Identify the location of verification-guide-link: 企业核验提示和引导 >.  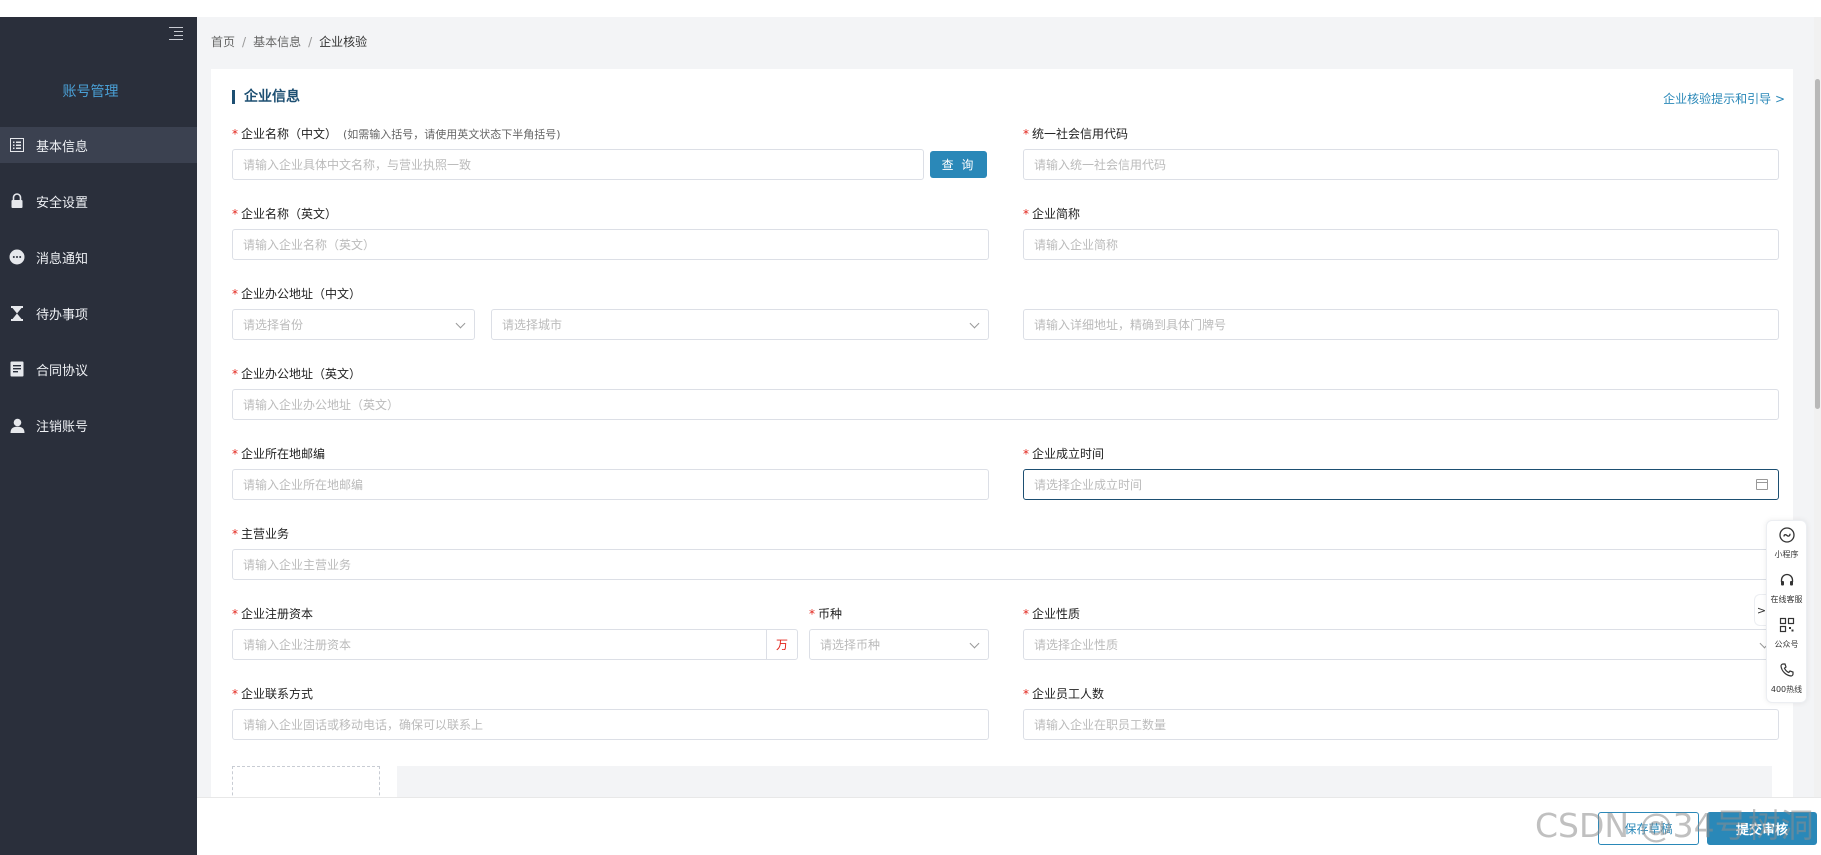
(1724, 98).